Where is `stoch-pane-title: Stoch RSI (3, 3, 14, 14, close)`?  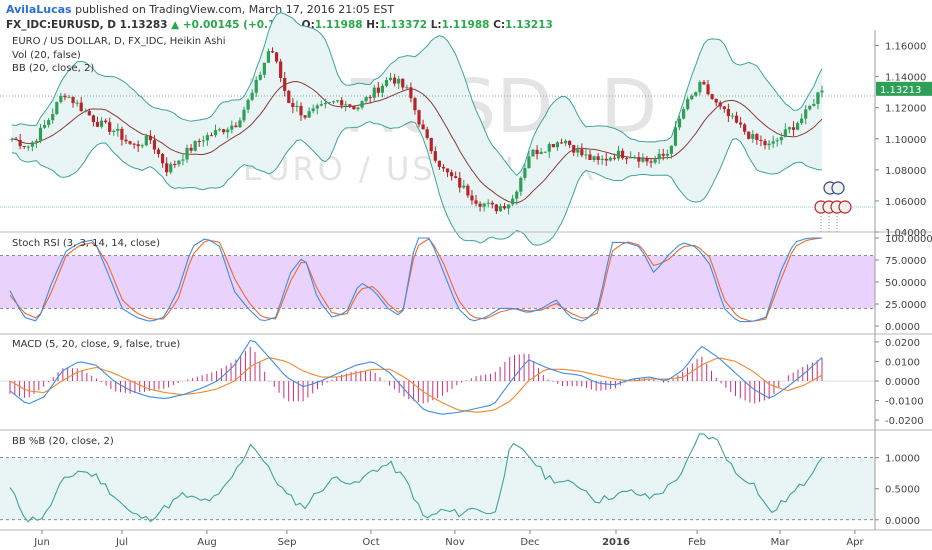
stoch-pane-title: Stoch RSI (3, 3, 14, 14, close) is located at coordinates (86, 243).